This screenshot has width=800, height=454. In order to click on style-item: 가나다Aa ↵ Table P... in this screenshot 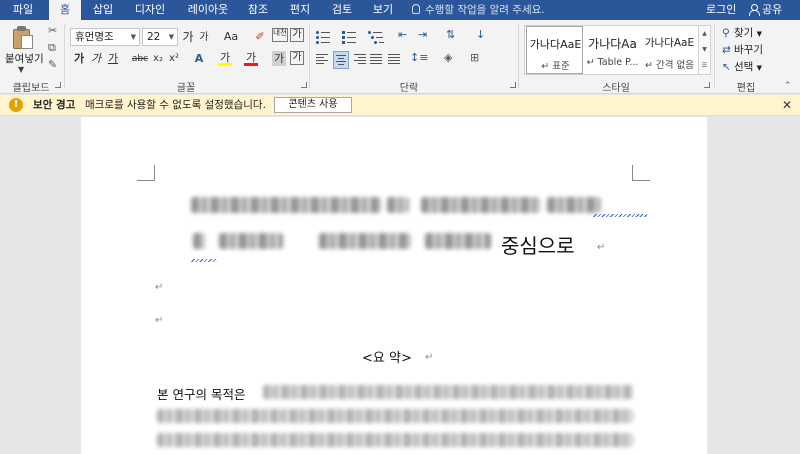, I will do `click(612, 50)`.